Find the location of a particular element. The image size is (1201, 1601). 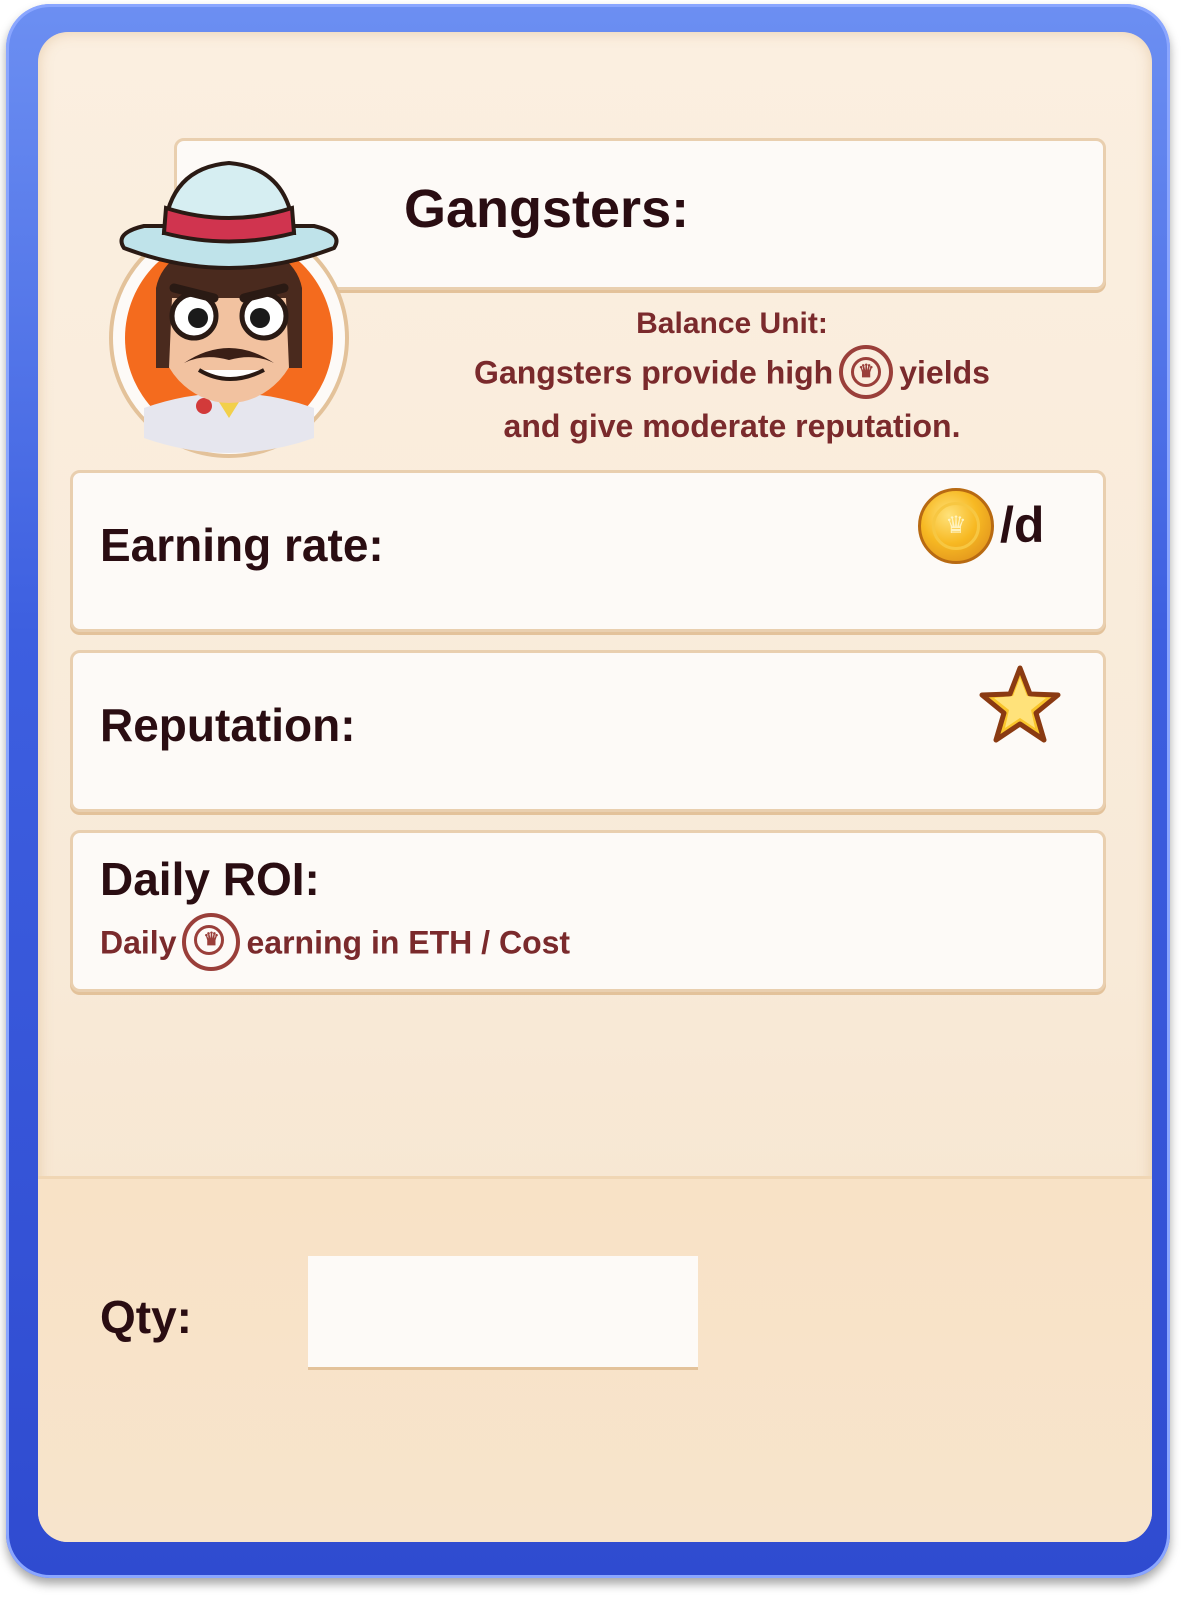

gangster-avatar-icon is located at coordinates (229, 309).